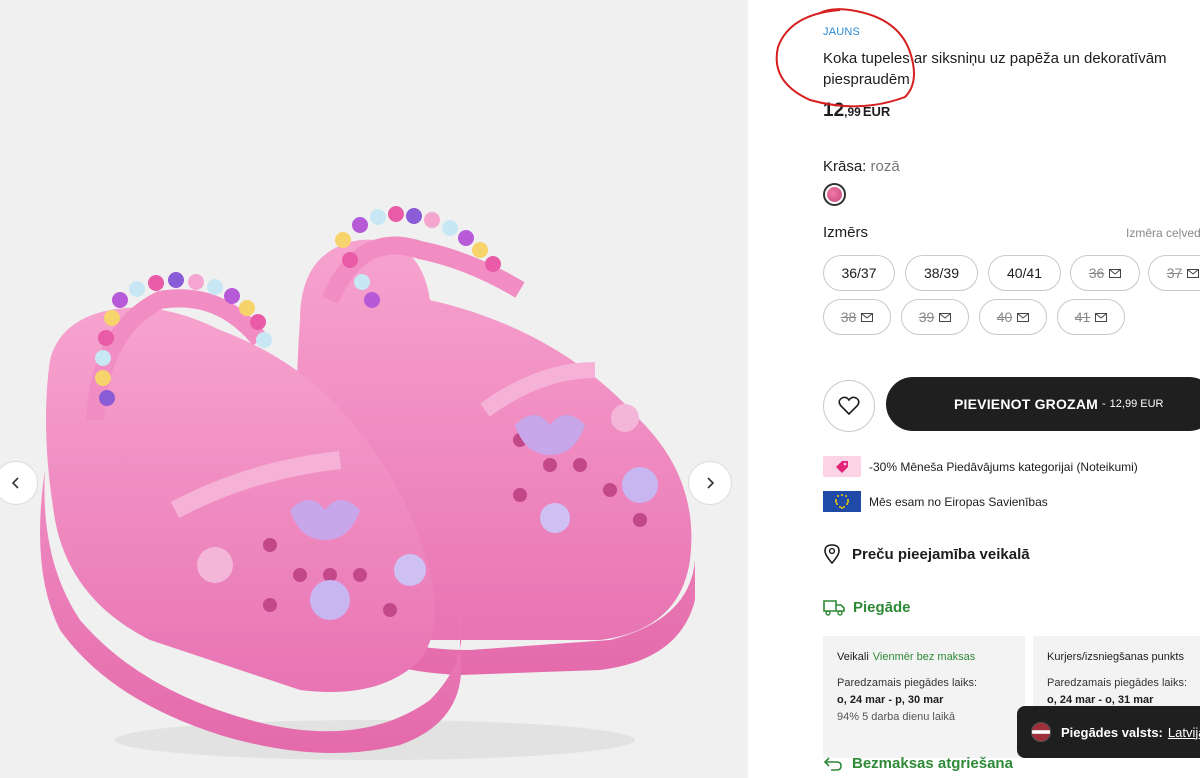  I want to click on delivery-country-selector: Piegādes valsts: Latvija, so click(1108, 732).